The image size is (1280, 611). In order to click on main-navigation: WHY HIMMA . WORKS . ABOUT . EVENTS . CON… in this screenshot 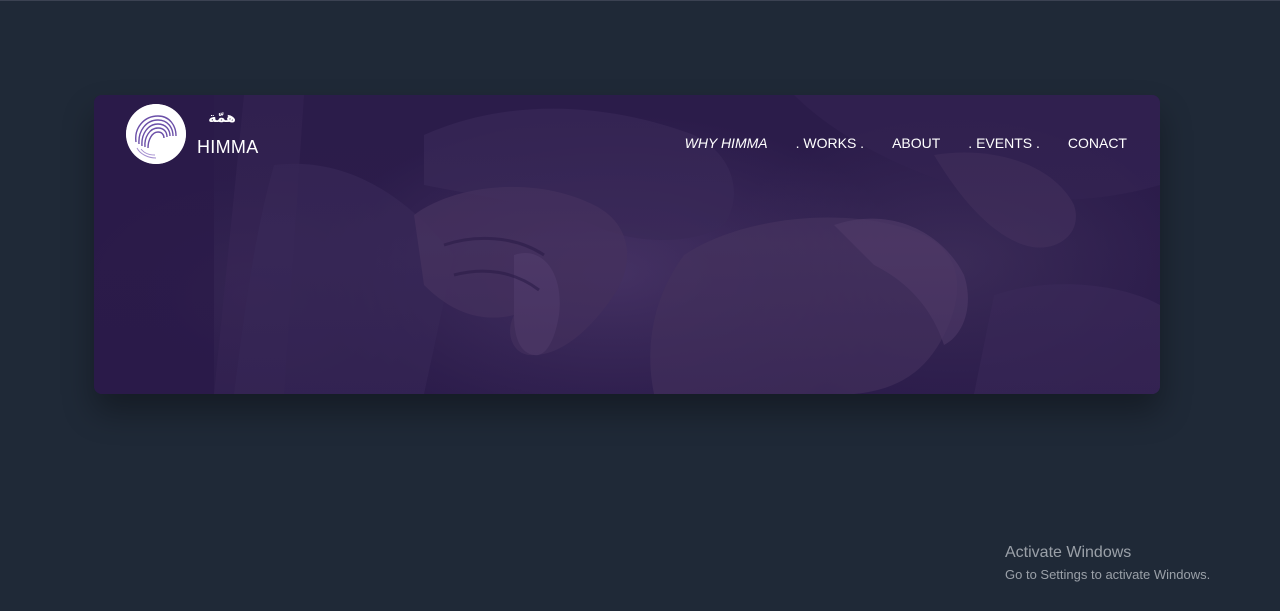, I will do `click(906, 143)`.